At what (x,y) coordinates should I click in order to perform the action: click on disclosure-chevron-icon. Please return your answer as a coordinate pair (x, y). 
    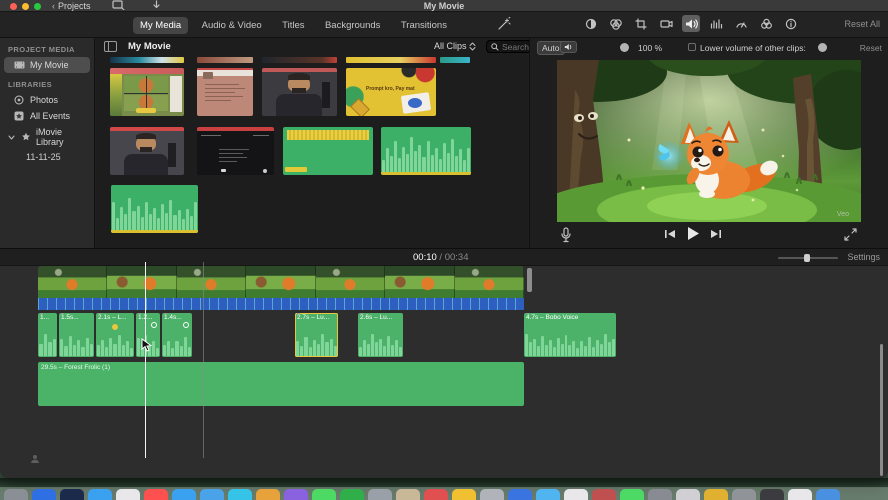
    Looking at the image, I should click on (12, 137).